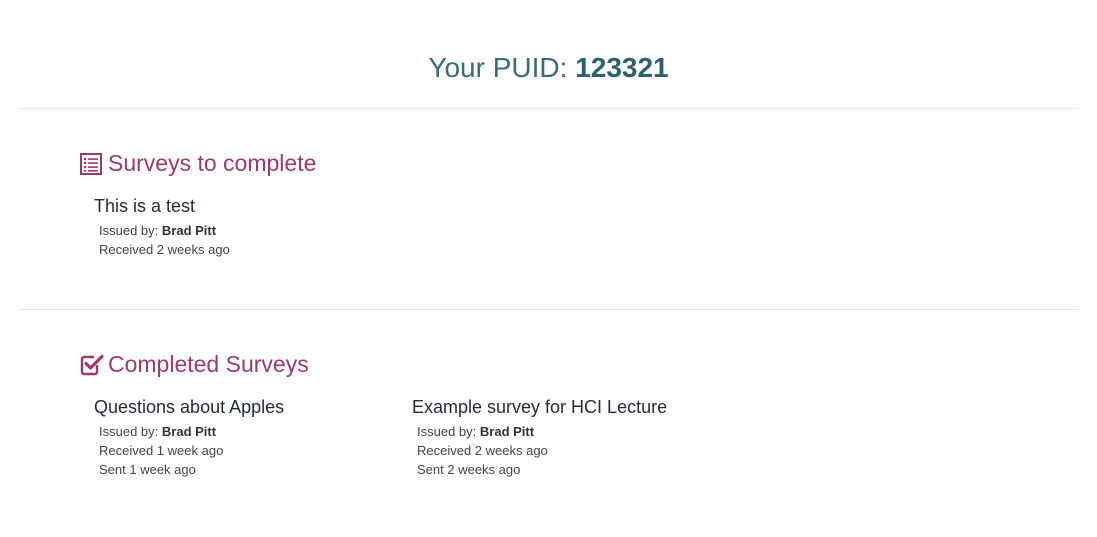  What do you see at coordinates (469, 469) in the screenshot?
I see `survey-sent: Sent 2 weeks ago` at bounding box center [469, 469].